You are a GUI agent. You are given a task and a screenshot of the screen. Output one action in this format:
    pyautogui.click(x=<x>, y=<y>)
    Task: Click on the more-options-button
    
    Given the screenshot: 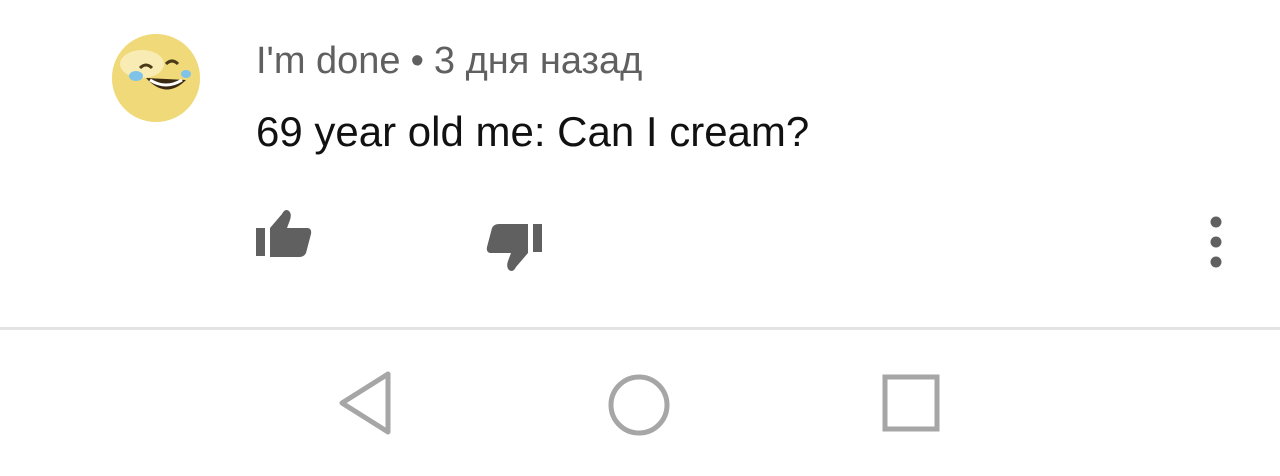 What is the action you would take?
    pyautogui.click(x=1216, y=242)
    